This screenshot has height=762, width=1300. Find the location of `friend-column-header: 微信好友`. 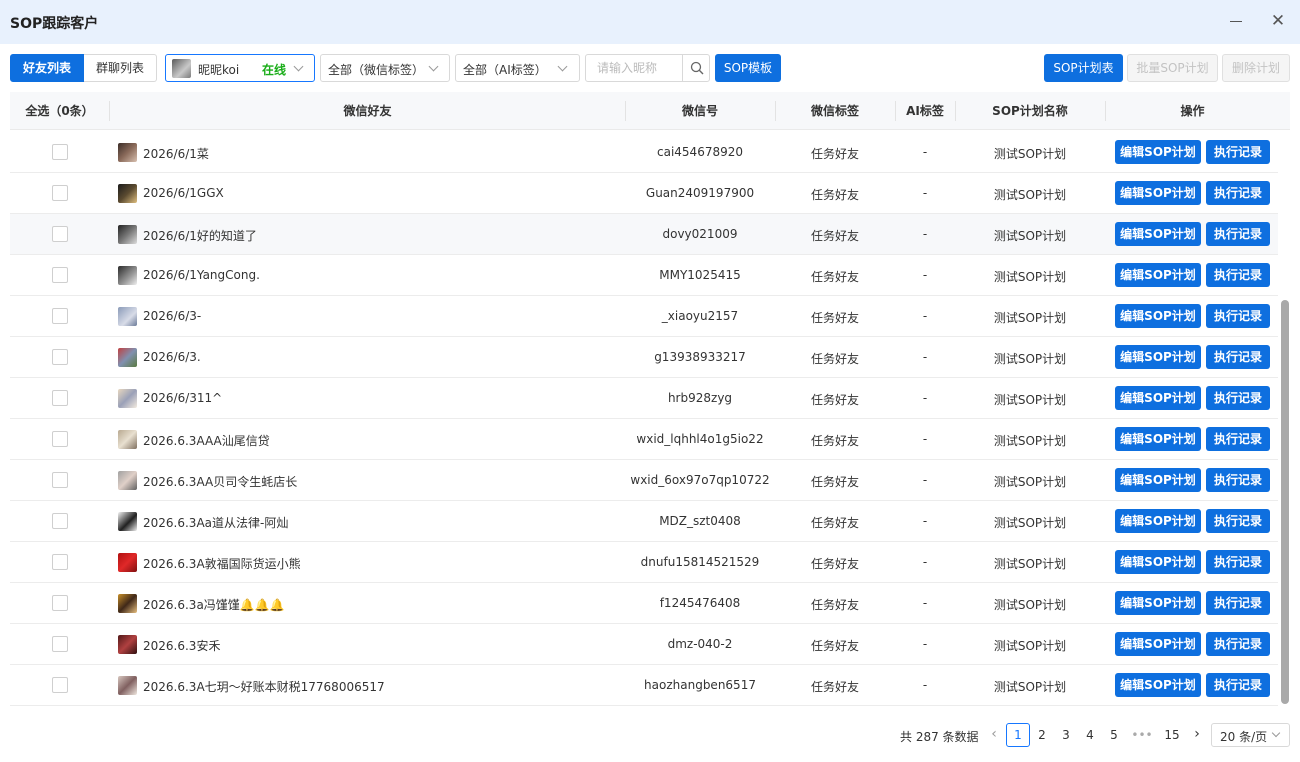

friend-column-header: 微信好友 is located at coordinates (367, 111).